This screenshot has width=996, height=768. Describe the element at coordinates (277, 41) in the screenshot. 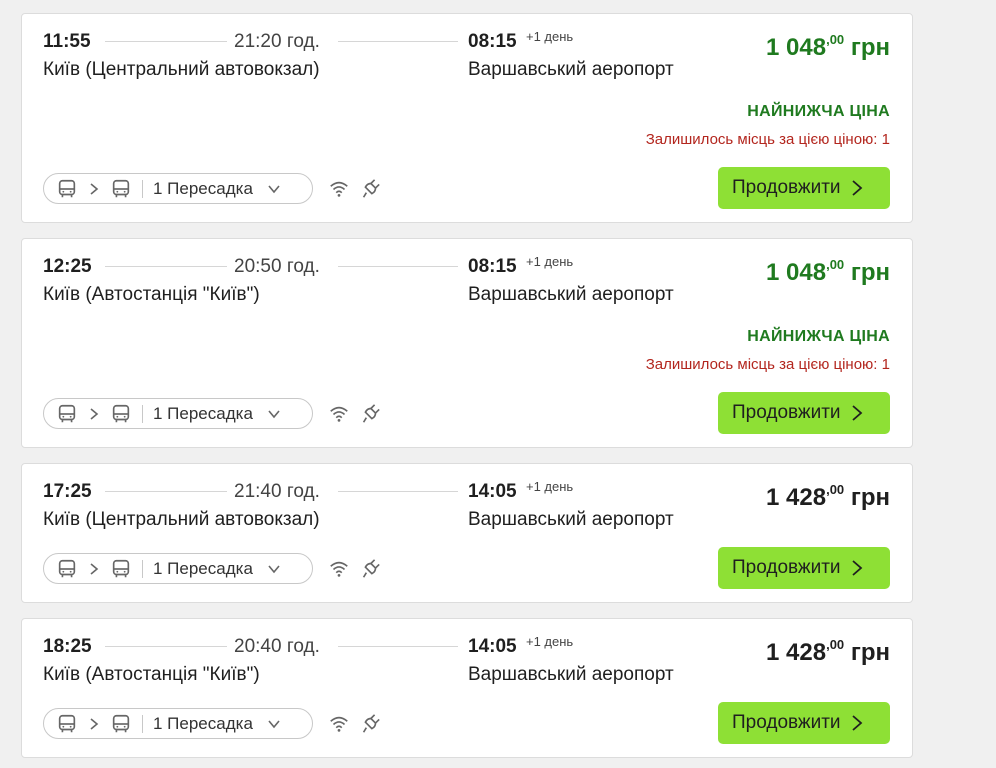

I see `trip-duration: 21:20 год.` at that location.